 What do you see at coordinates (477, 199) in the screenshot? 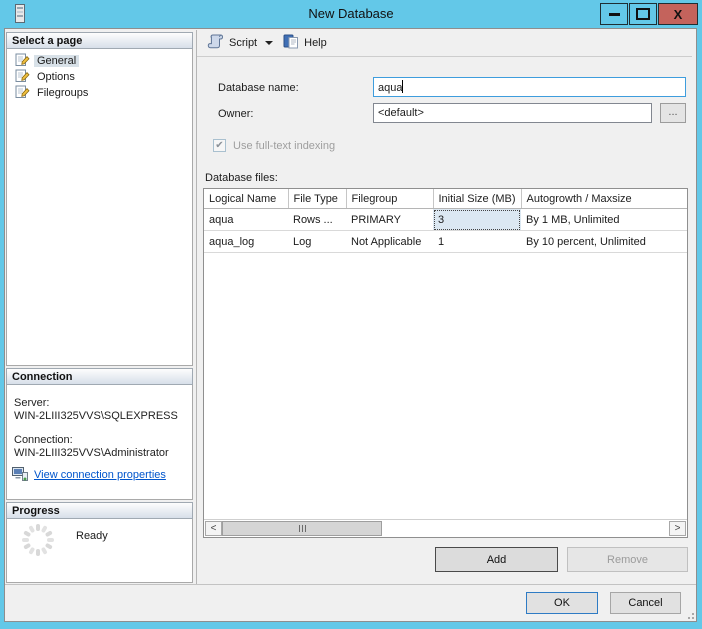
I see `col-initial-size: Initial Size (MB)` at bounding box center [477, 199].